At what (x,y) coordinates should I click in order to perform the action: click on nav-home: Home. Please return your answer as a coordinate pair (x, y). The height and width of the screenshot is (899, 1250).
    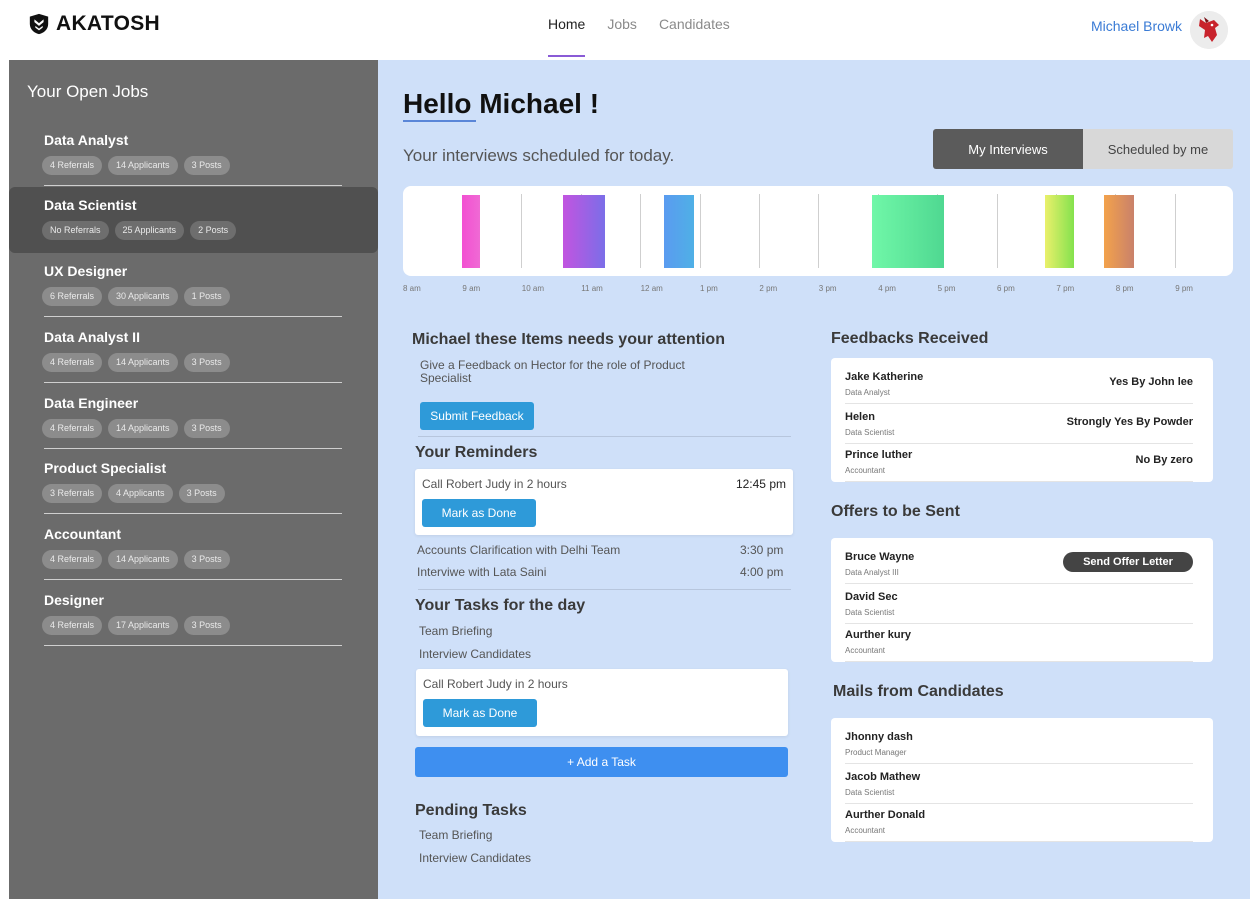
    Looking at the image, I should click on (567, 36).